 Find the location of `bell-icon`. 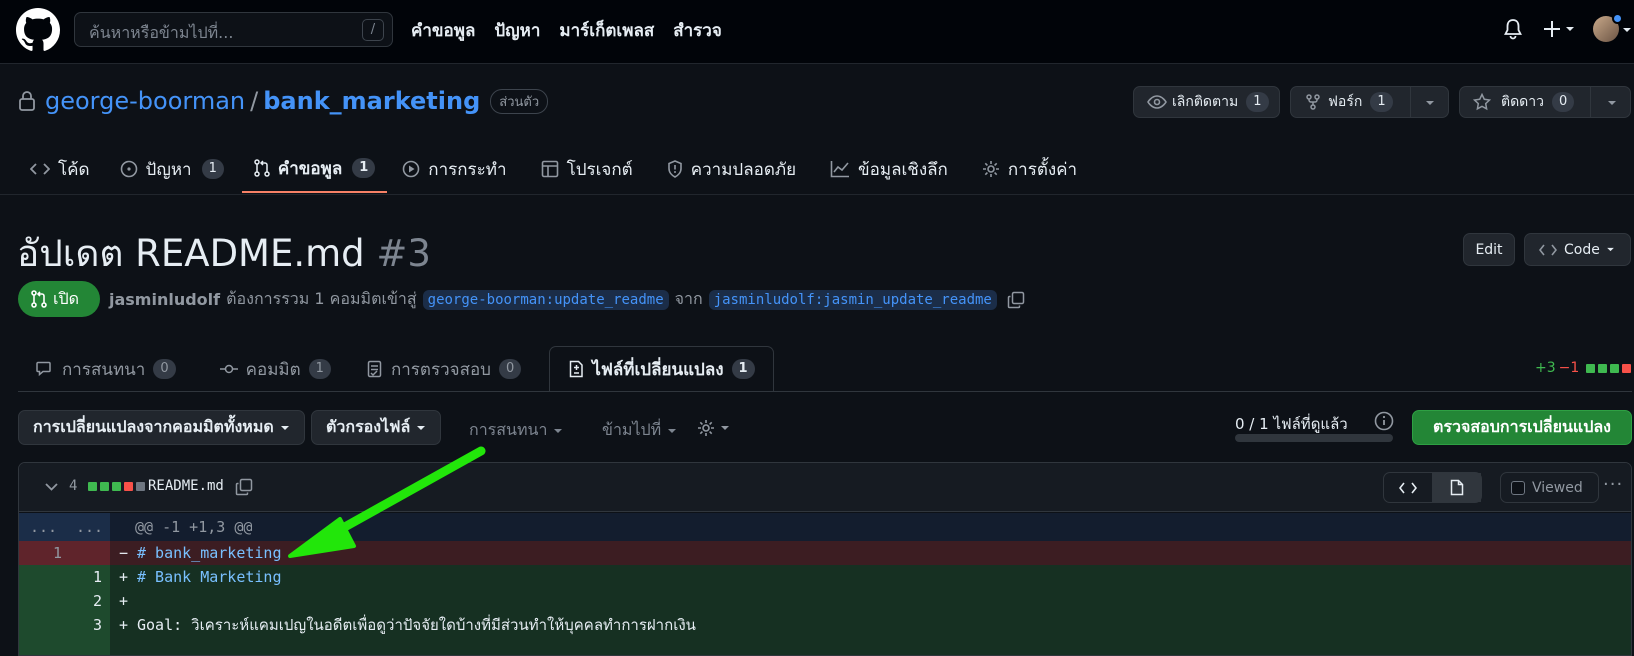

bell-icon is located at coordinates (1513, 29).